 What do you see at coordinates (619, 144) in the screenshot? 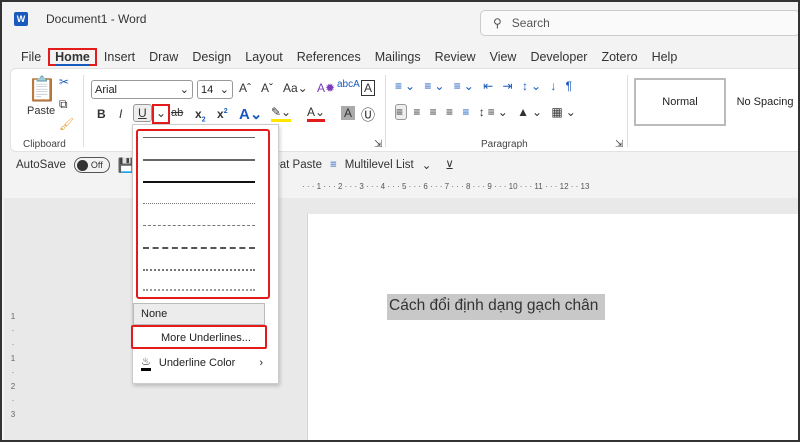
I see `paragraph-dialog-launcher-icon: ⇲` at bounding box center [619, 144].